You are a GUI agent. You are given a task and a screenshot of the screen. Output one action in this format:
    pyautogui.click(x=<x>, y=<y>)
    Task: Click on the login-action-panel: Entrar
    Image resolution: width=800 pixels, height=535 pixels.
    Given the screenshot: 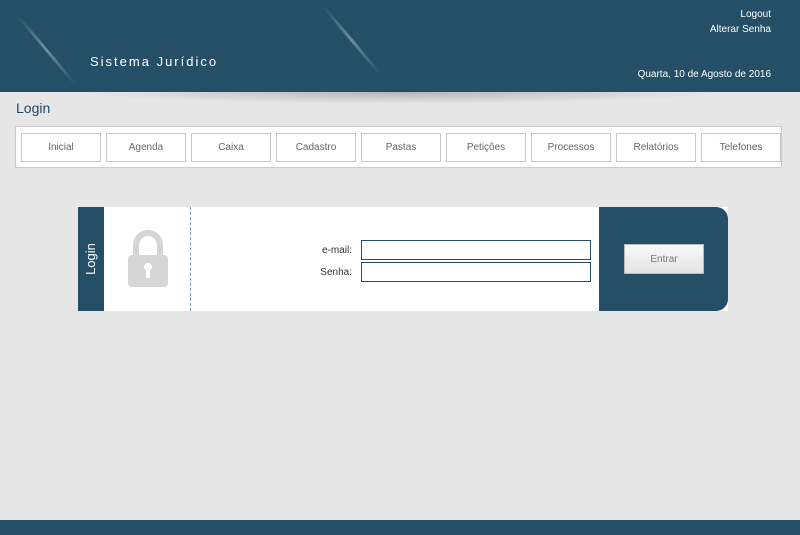 What is the action you would take?
    pyautogui.click(x=663, y=259)
    